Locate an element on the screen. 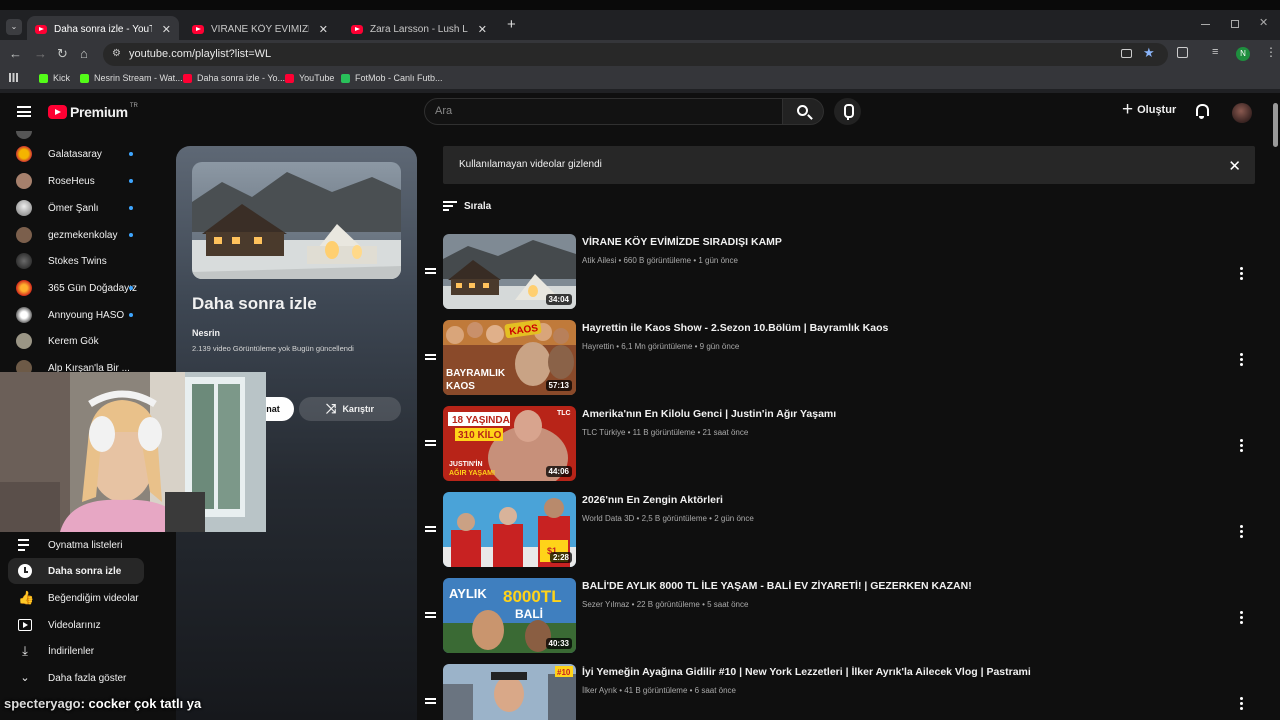 Image resolution: width=1280 pixels, height=720 pixels. nav-watch-later: Daha sonra izle is located at coordinates (76, 571).